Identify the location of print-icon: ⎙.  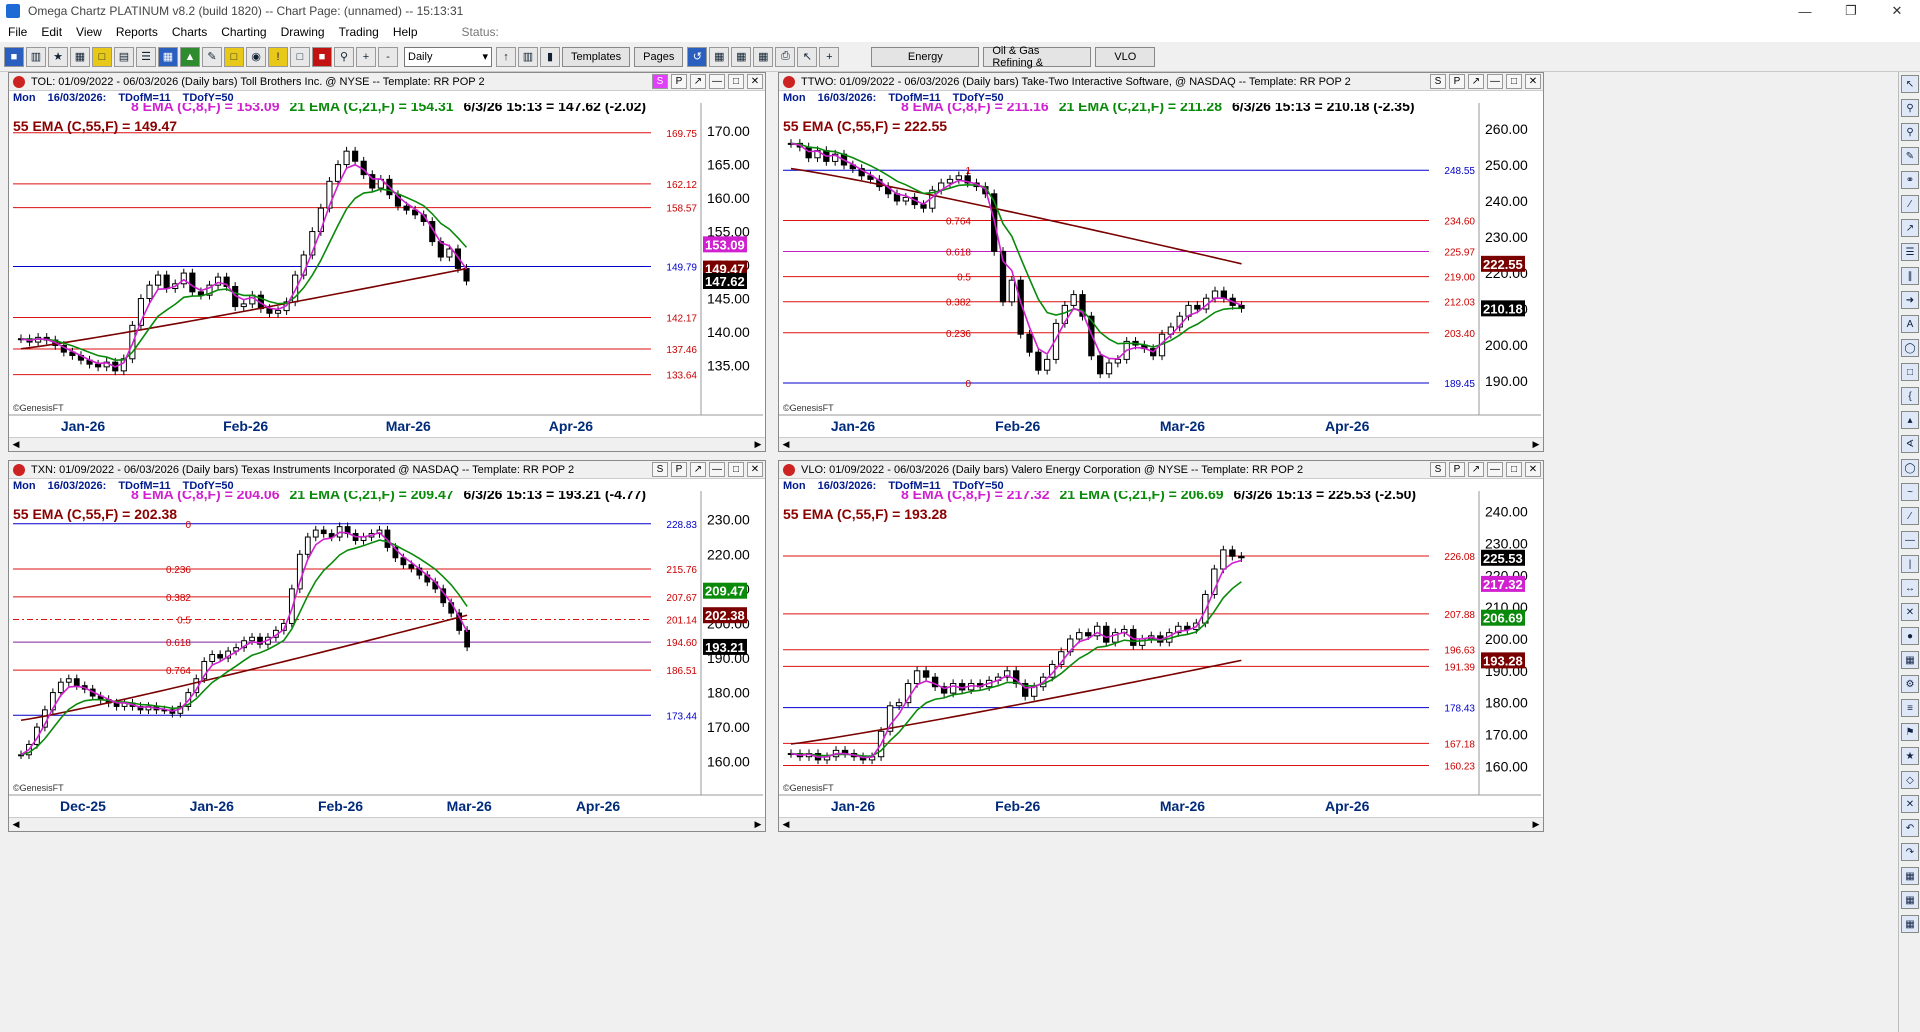
(785, 56).